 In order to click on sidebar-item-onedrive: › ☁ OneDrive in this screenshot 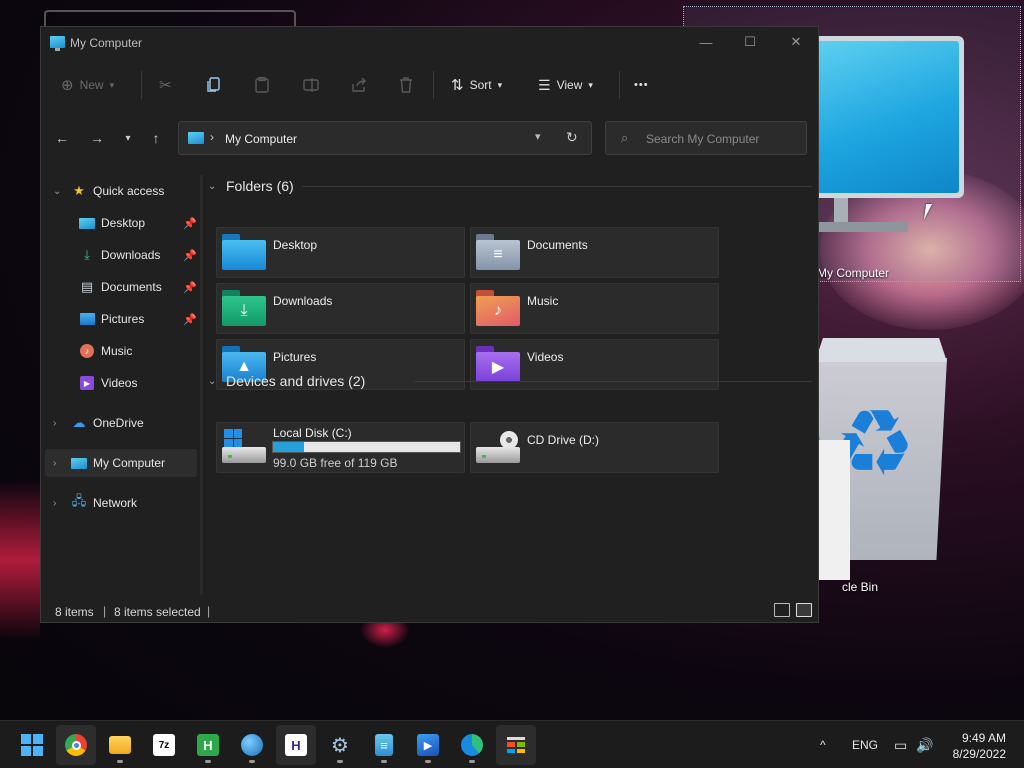, I will do `click(121, 423)`.